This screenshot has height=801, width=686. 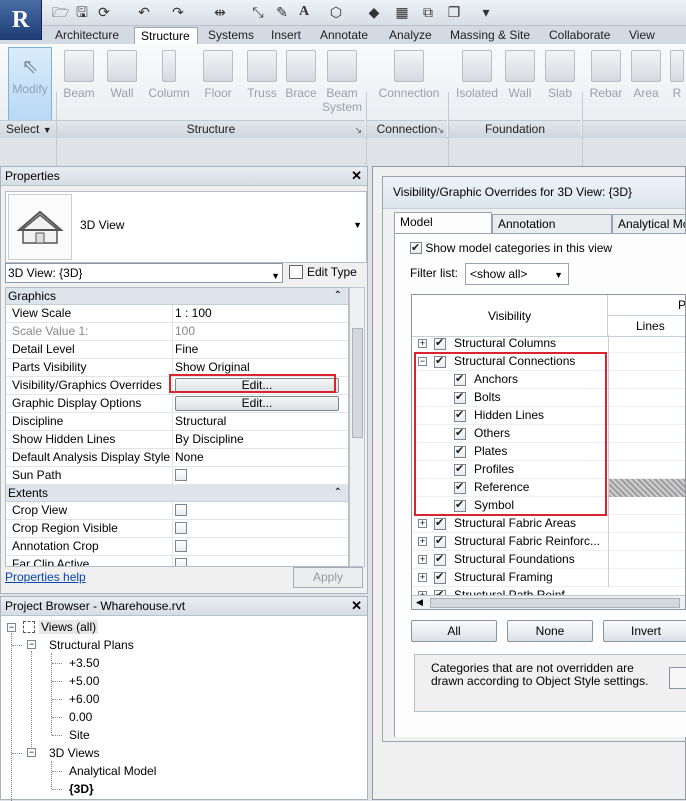 What do you see at coordinates (96, 35) in the screenshot?
I see `tab-architecture: Architecture` at bounding box center [96, 35].